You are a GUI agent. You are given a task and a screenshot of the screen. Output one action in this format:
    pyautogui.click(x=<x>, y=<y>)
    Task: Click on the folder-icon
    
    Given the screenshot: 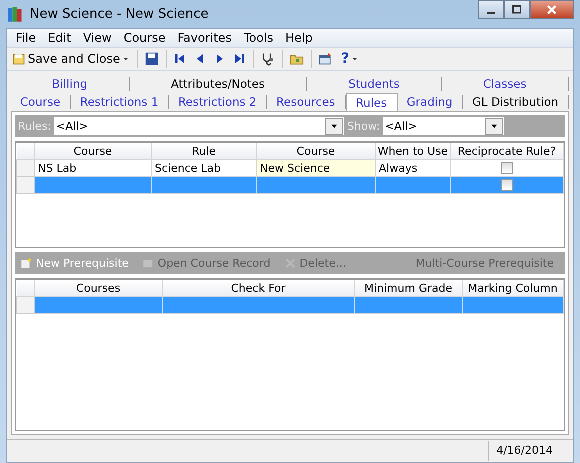 What is the action you would take?
    pyautogui.click(x=297, y=59)
    